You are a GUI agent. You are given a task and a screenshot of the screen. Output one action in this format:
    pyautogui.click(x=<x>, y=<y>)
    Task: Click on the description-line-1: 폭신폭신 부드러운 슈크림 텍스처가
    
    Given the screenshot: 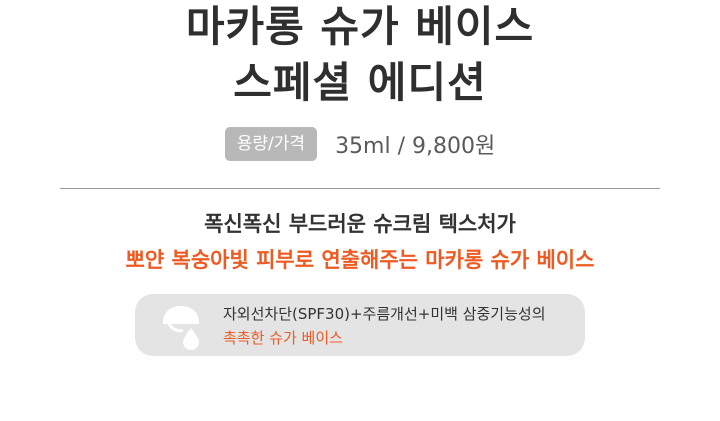 What is the action you would take?
    pyautogui.click(x=360, y=224)
    